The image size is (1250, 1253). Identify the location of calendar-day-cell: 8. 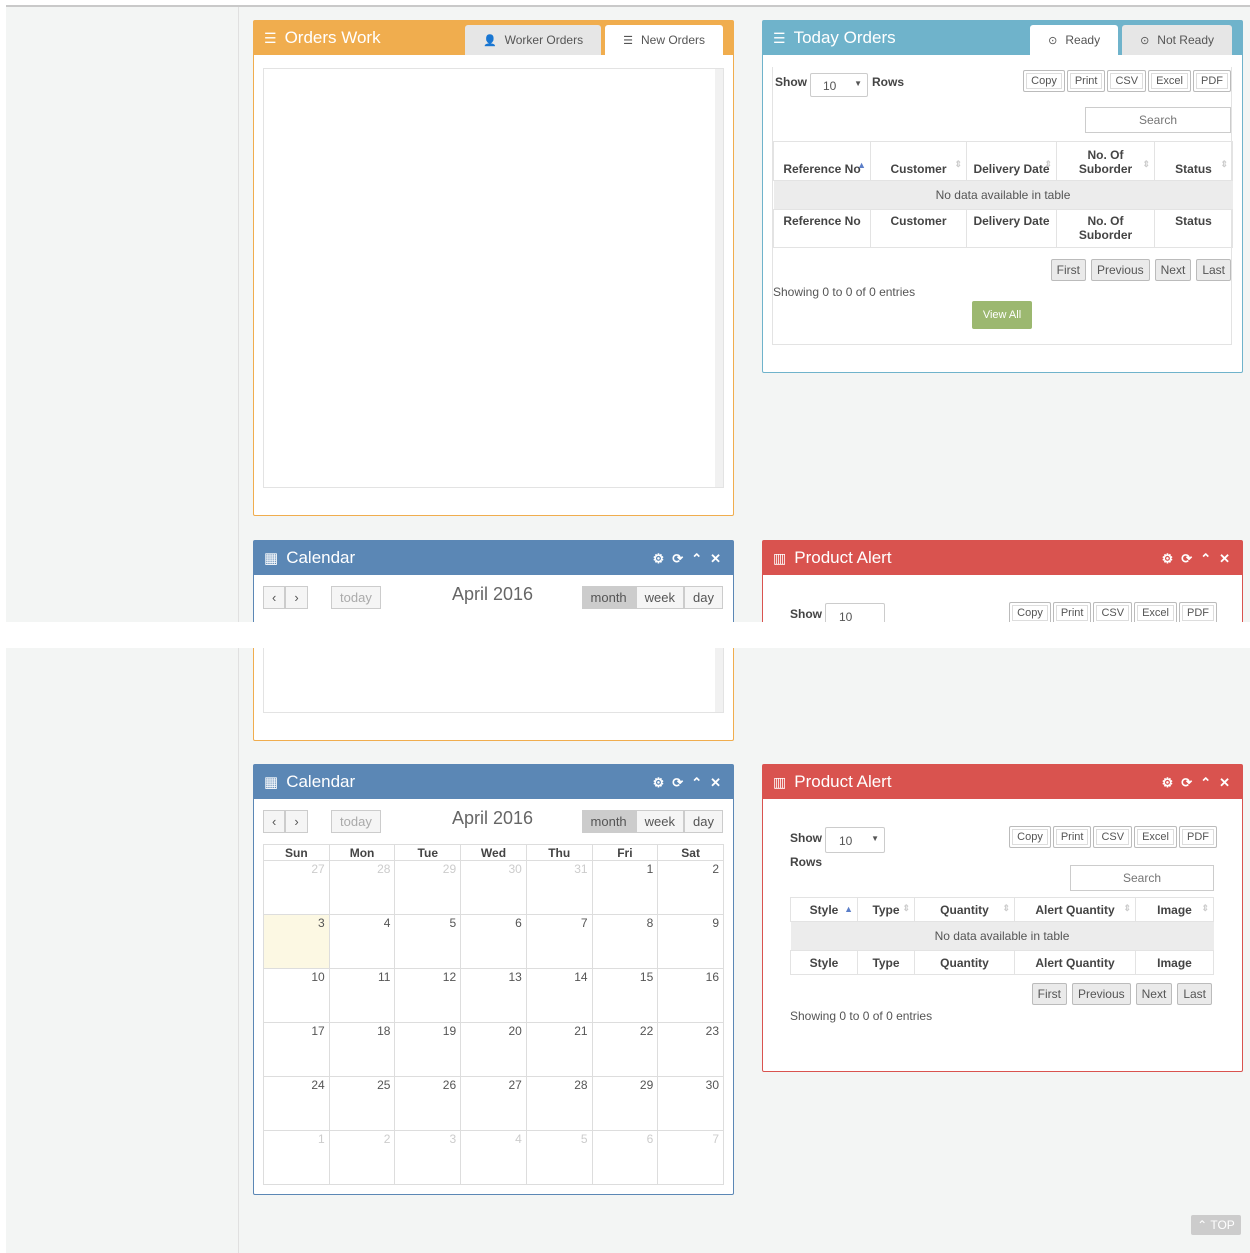
(625, 941).